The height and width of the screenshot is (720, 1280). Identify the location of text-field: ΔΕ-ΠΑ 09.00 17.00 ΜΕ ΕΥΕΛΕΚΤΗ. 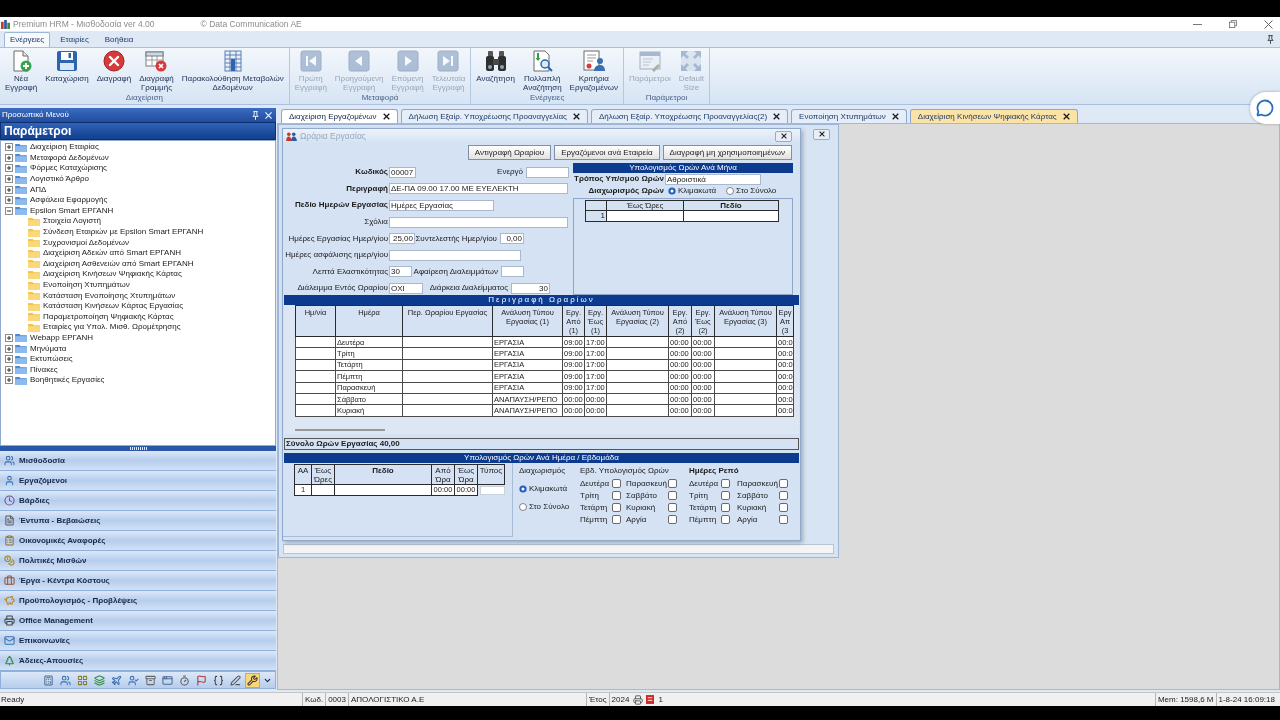
(478, 189).